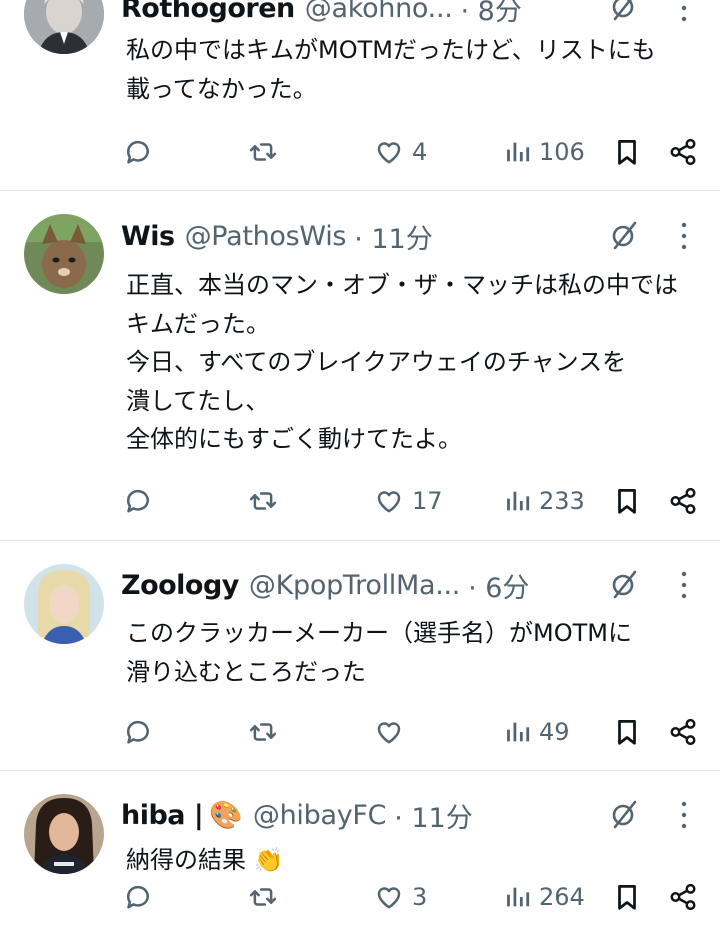  What do you see at coordinates (360, 732) in the screenshot?
I see `action-bar: 49` at bounding box center [360, 732].